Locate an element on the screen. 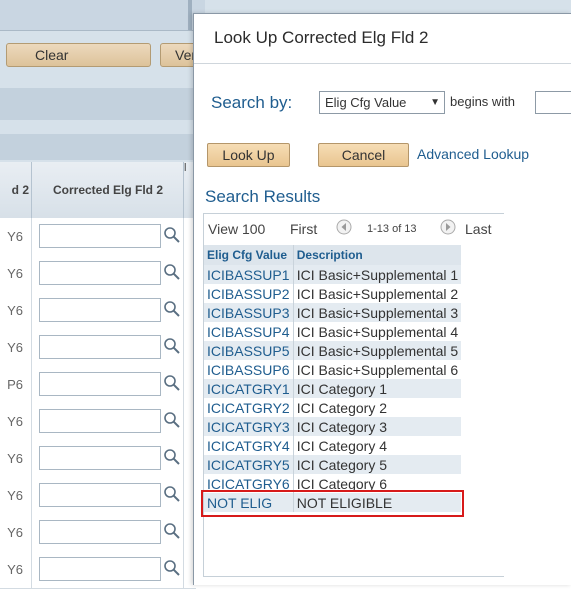 The image size is (571, 589). result-row: ICIBASSUP2 ICI Basic+Supplemental 2 is located at coordinates (333, 293).